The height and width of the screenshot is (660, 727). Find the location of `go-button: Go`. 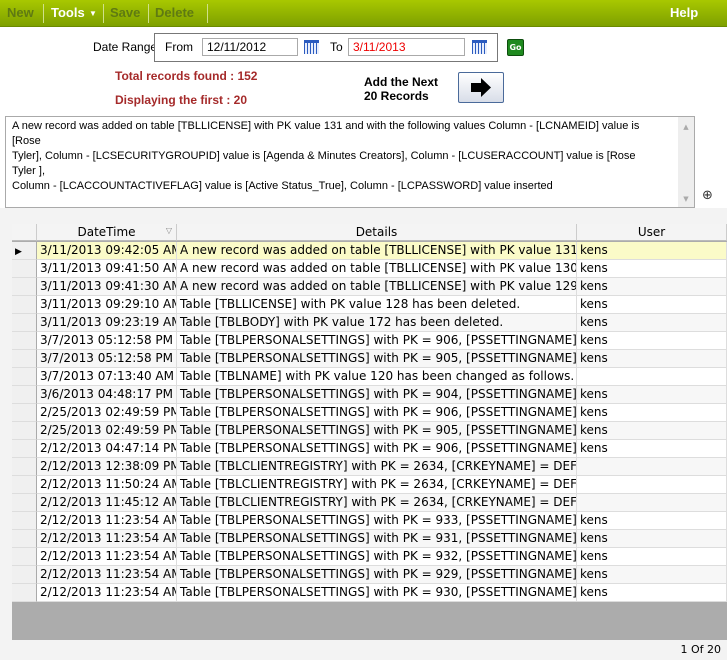

go-button: Go is located at coordinates (515, 47).